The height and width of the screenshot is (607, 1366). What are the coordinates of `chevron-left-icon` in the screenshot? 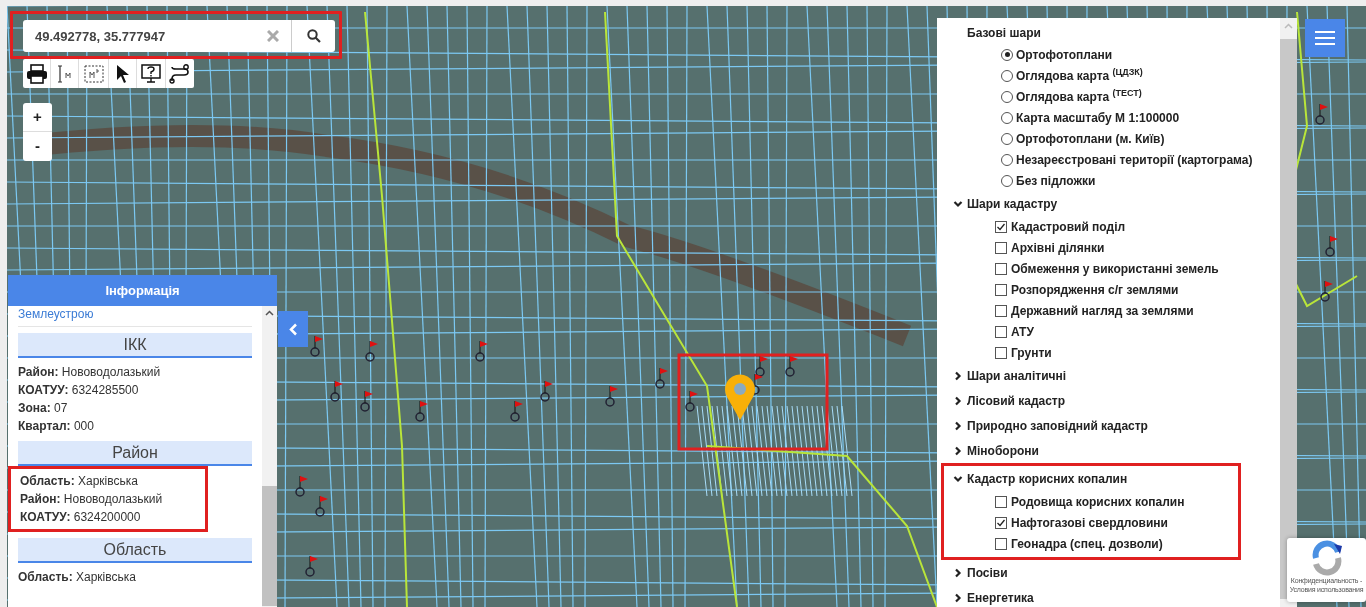 It's located at (293, 329).